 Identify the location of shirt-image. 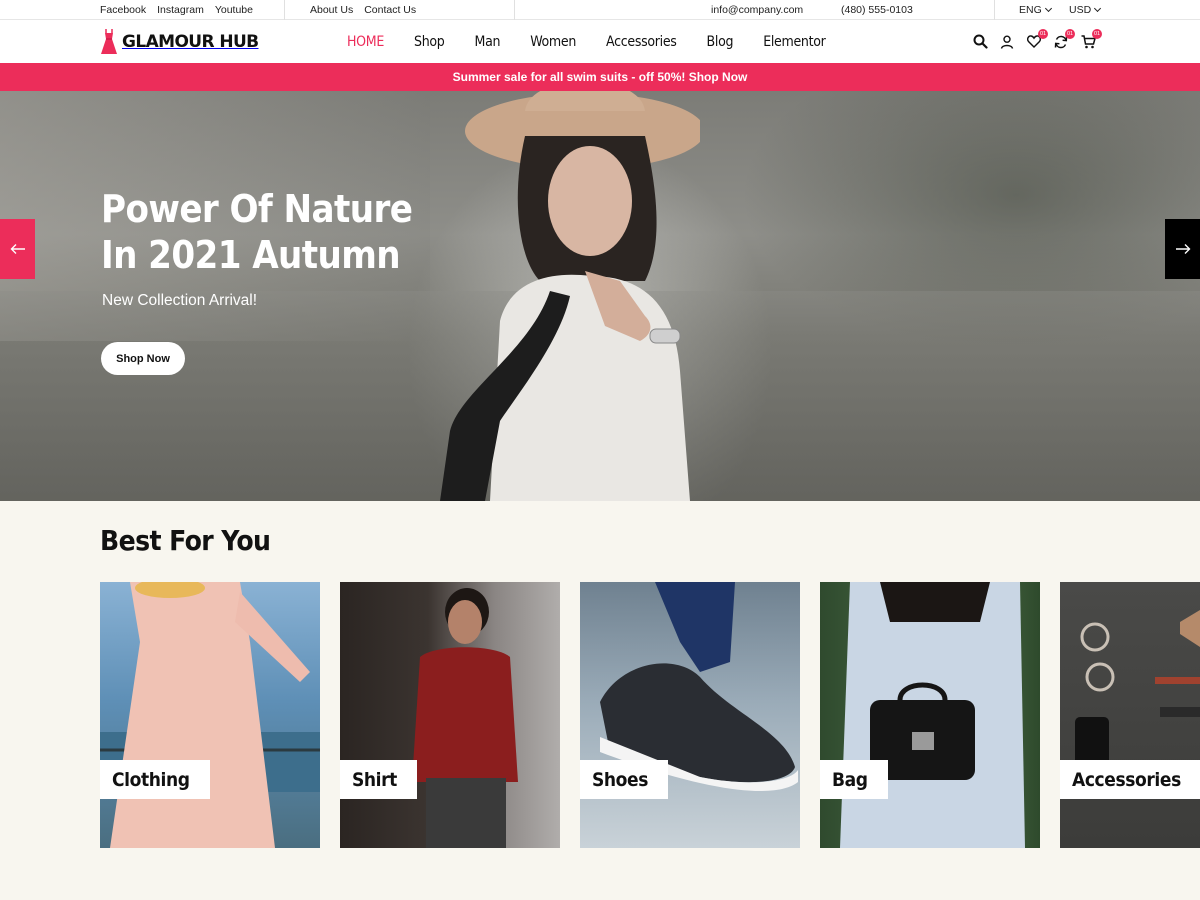
(465, 718).